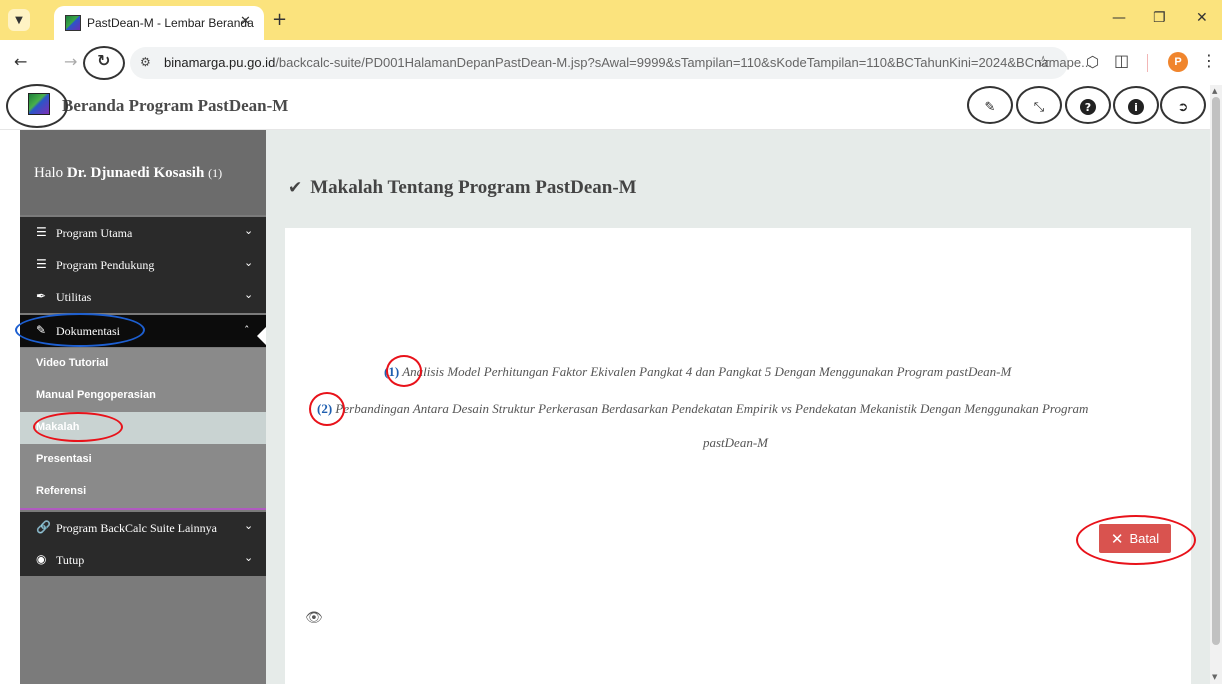 The height and width of the screenshot is (684, 1222). Describe the element at coordinates (1214, 677) in the screenshot. I see `scroll-down-icon: ▼` at that location.